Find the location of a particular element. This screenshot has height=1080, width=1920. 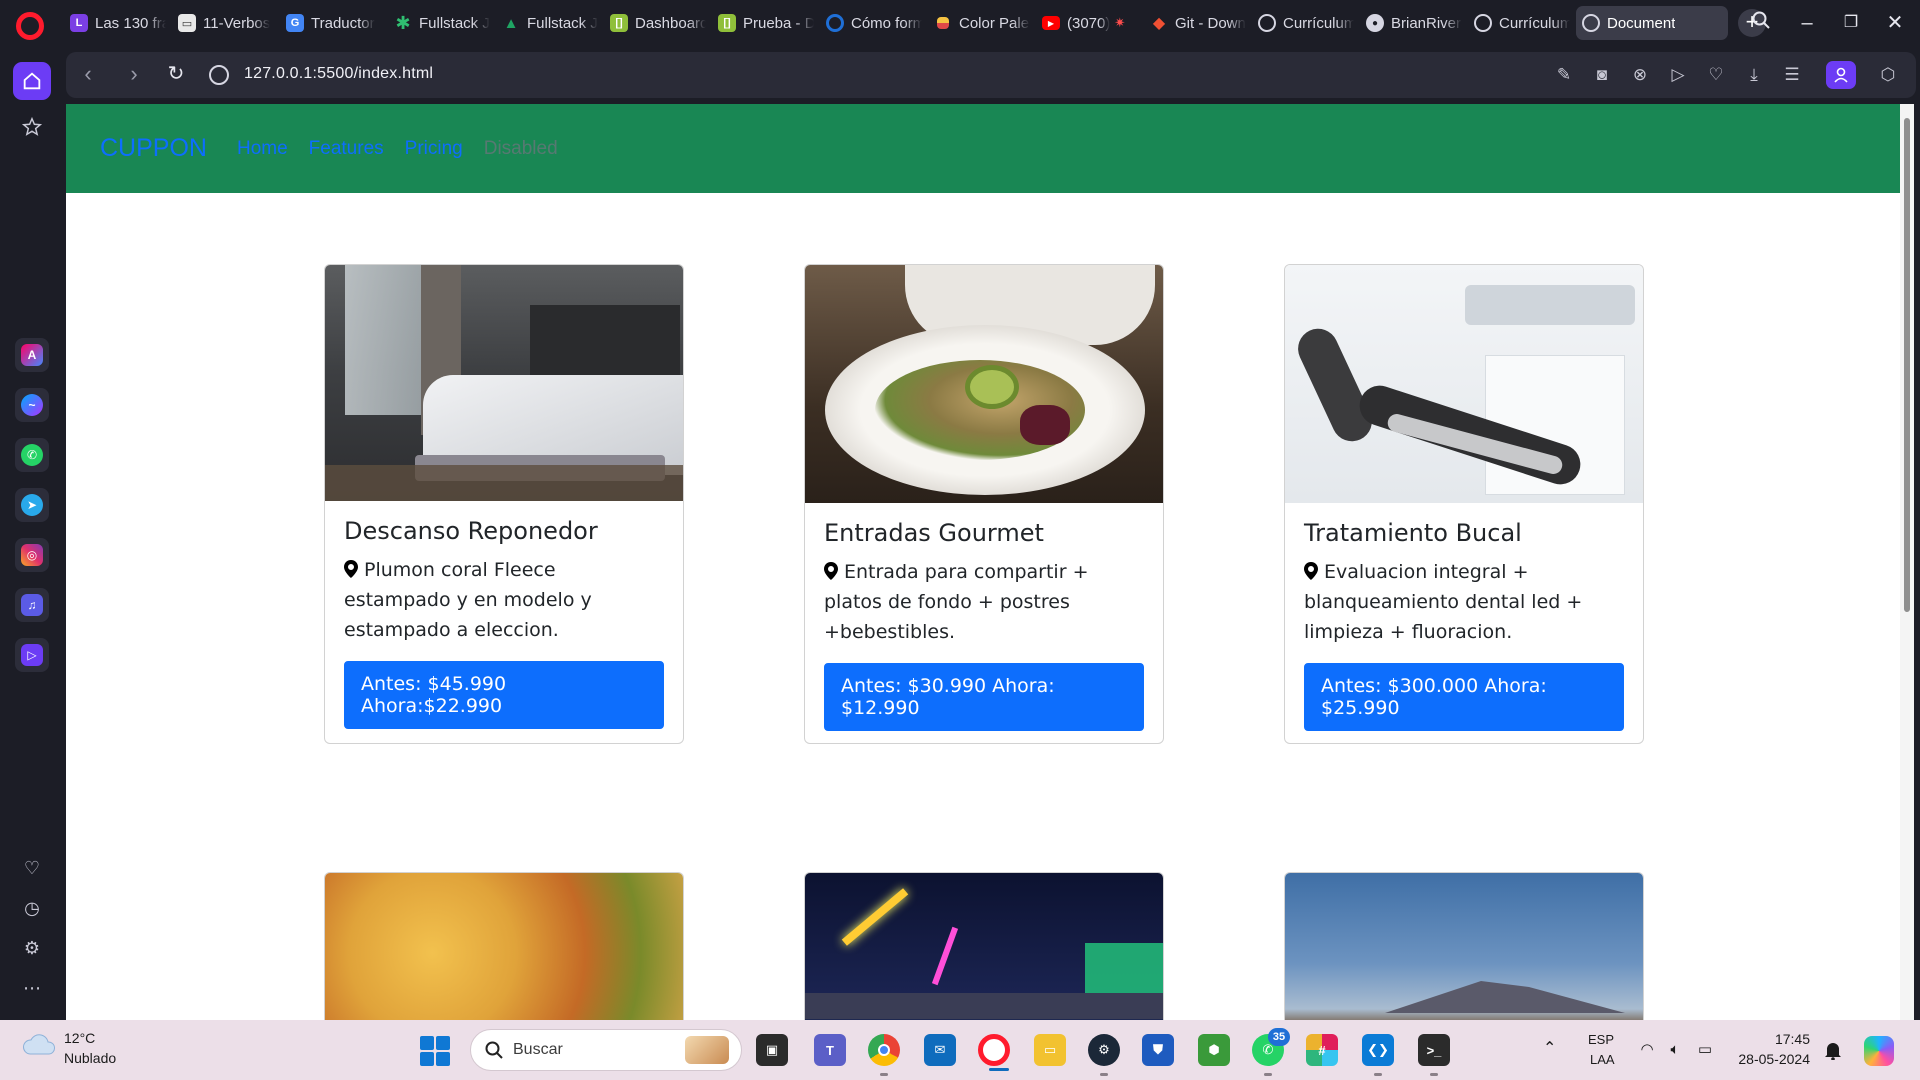

clock-date: 28-05-2024 is located at coordinates (1769, 1059).